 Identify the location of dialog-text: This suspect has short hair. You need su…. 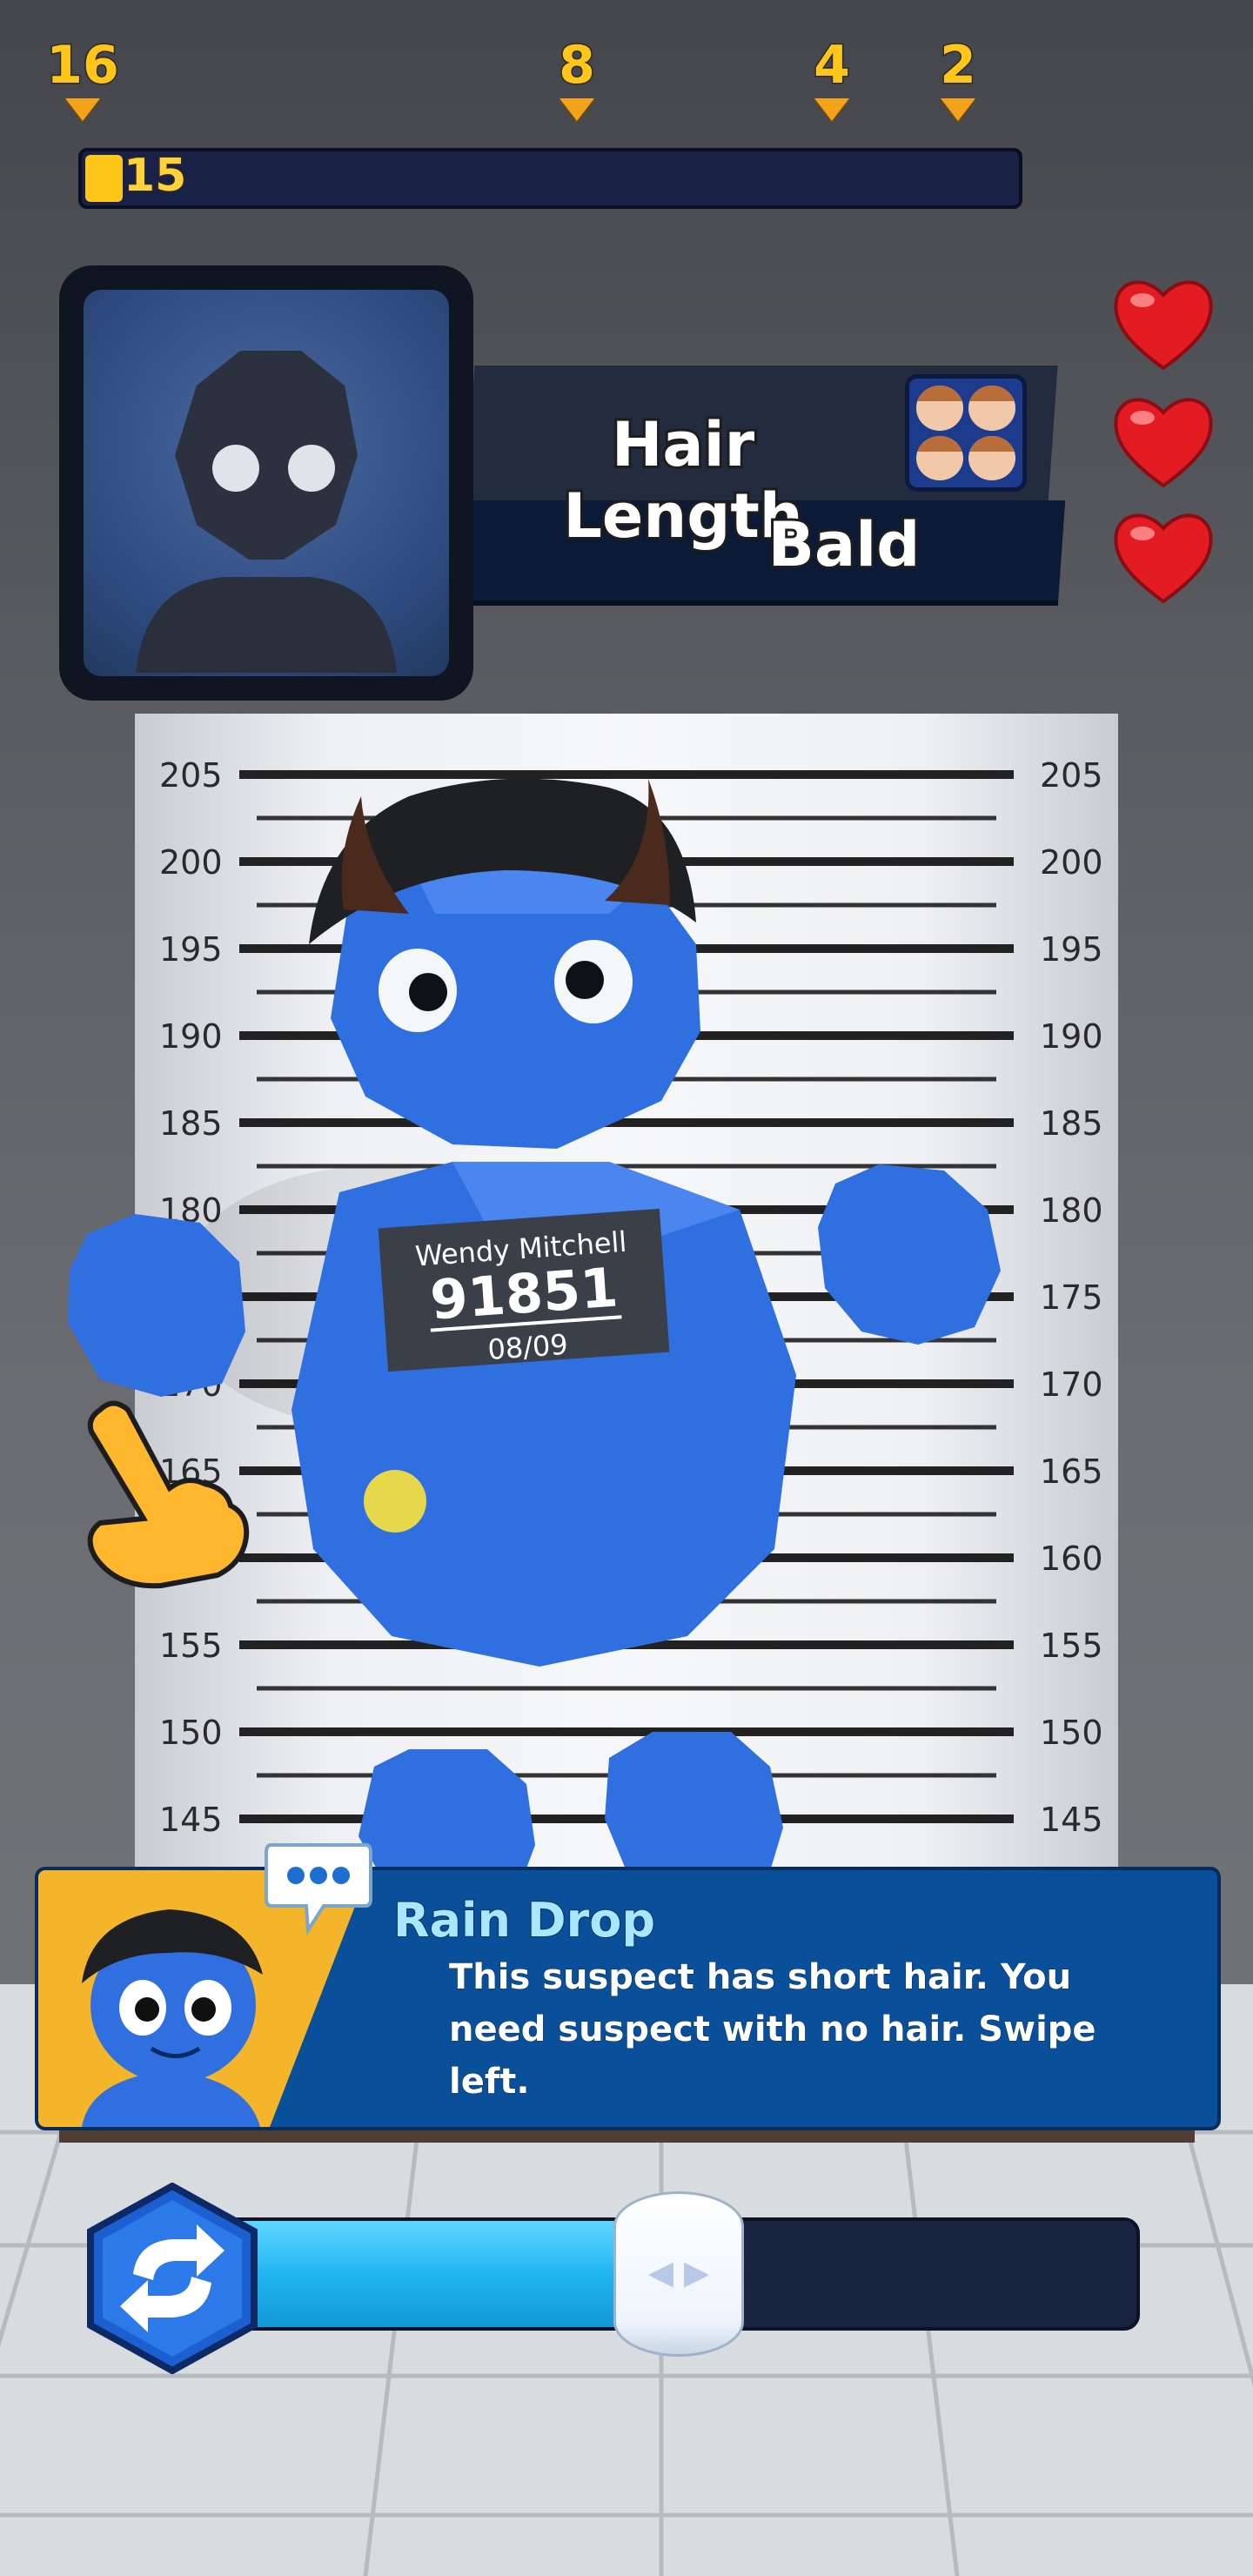
(773, 2030).